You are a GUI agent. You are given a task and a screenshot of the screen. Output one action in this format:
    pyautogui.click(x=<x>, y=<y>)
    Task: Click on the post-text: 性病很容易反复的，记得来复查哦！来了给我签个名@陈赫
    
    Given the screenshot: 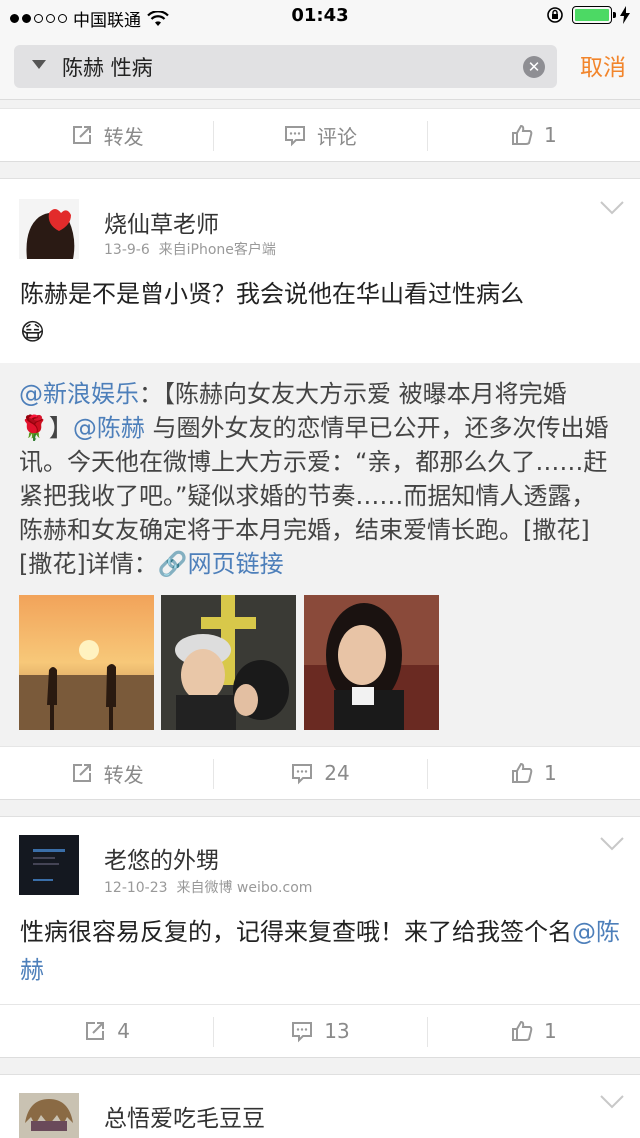 What is the action you would take?
    pyautogui.click(x=320, y=951)
    